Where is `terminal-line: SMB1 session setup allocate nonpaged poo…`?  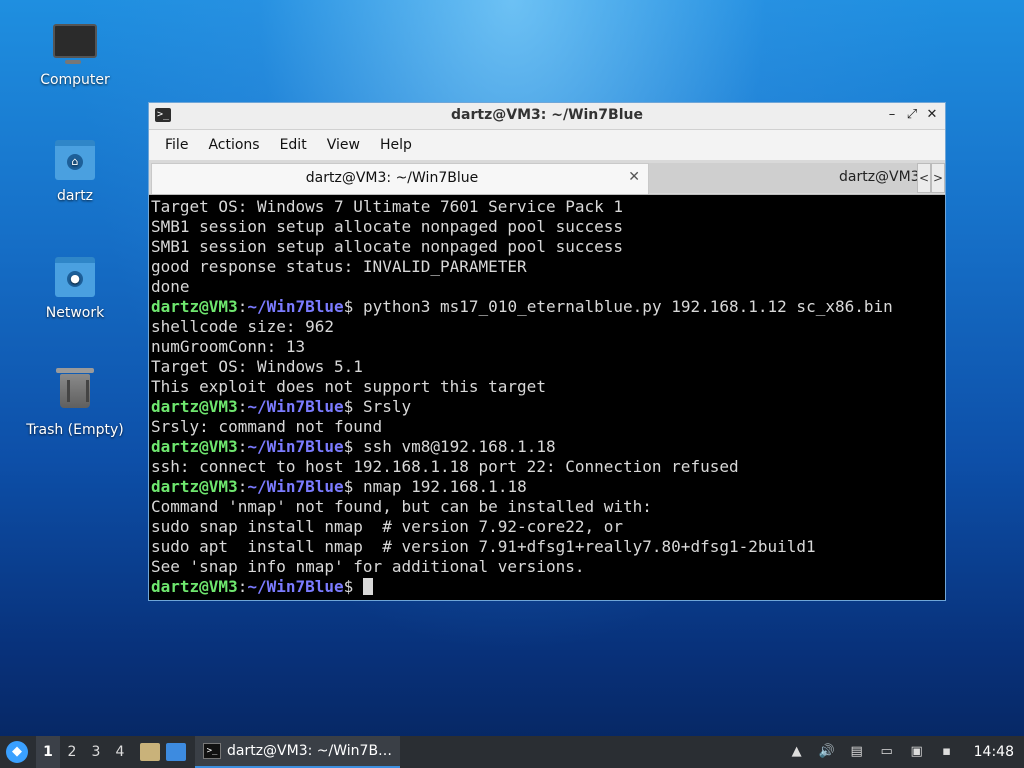
terminal-line: SMB1 session setup allocate nonpaged poo… is located at coordinates (548, 227).